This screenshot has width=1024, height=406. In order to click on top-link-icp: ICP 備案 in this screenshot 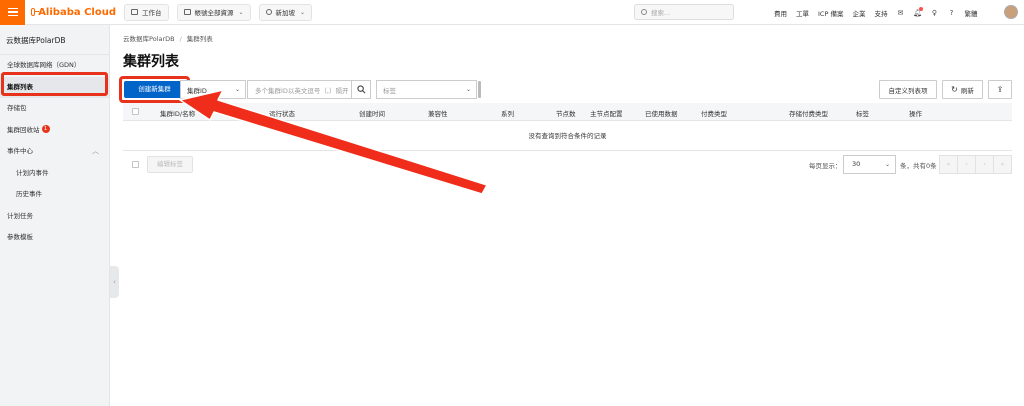, I will do `click(830, 13)`.